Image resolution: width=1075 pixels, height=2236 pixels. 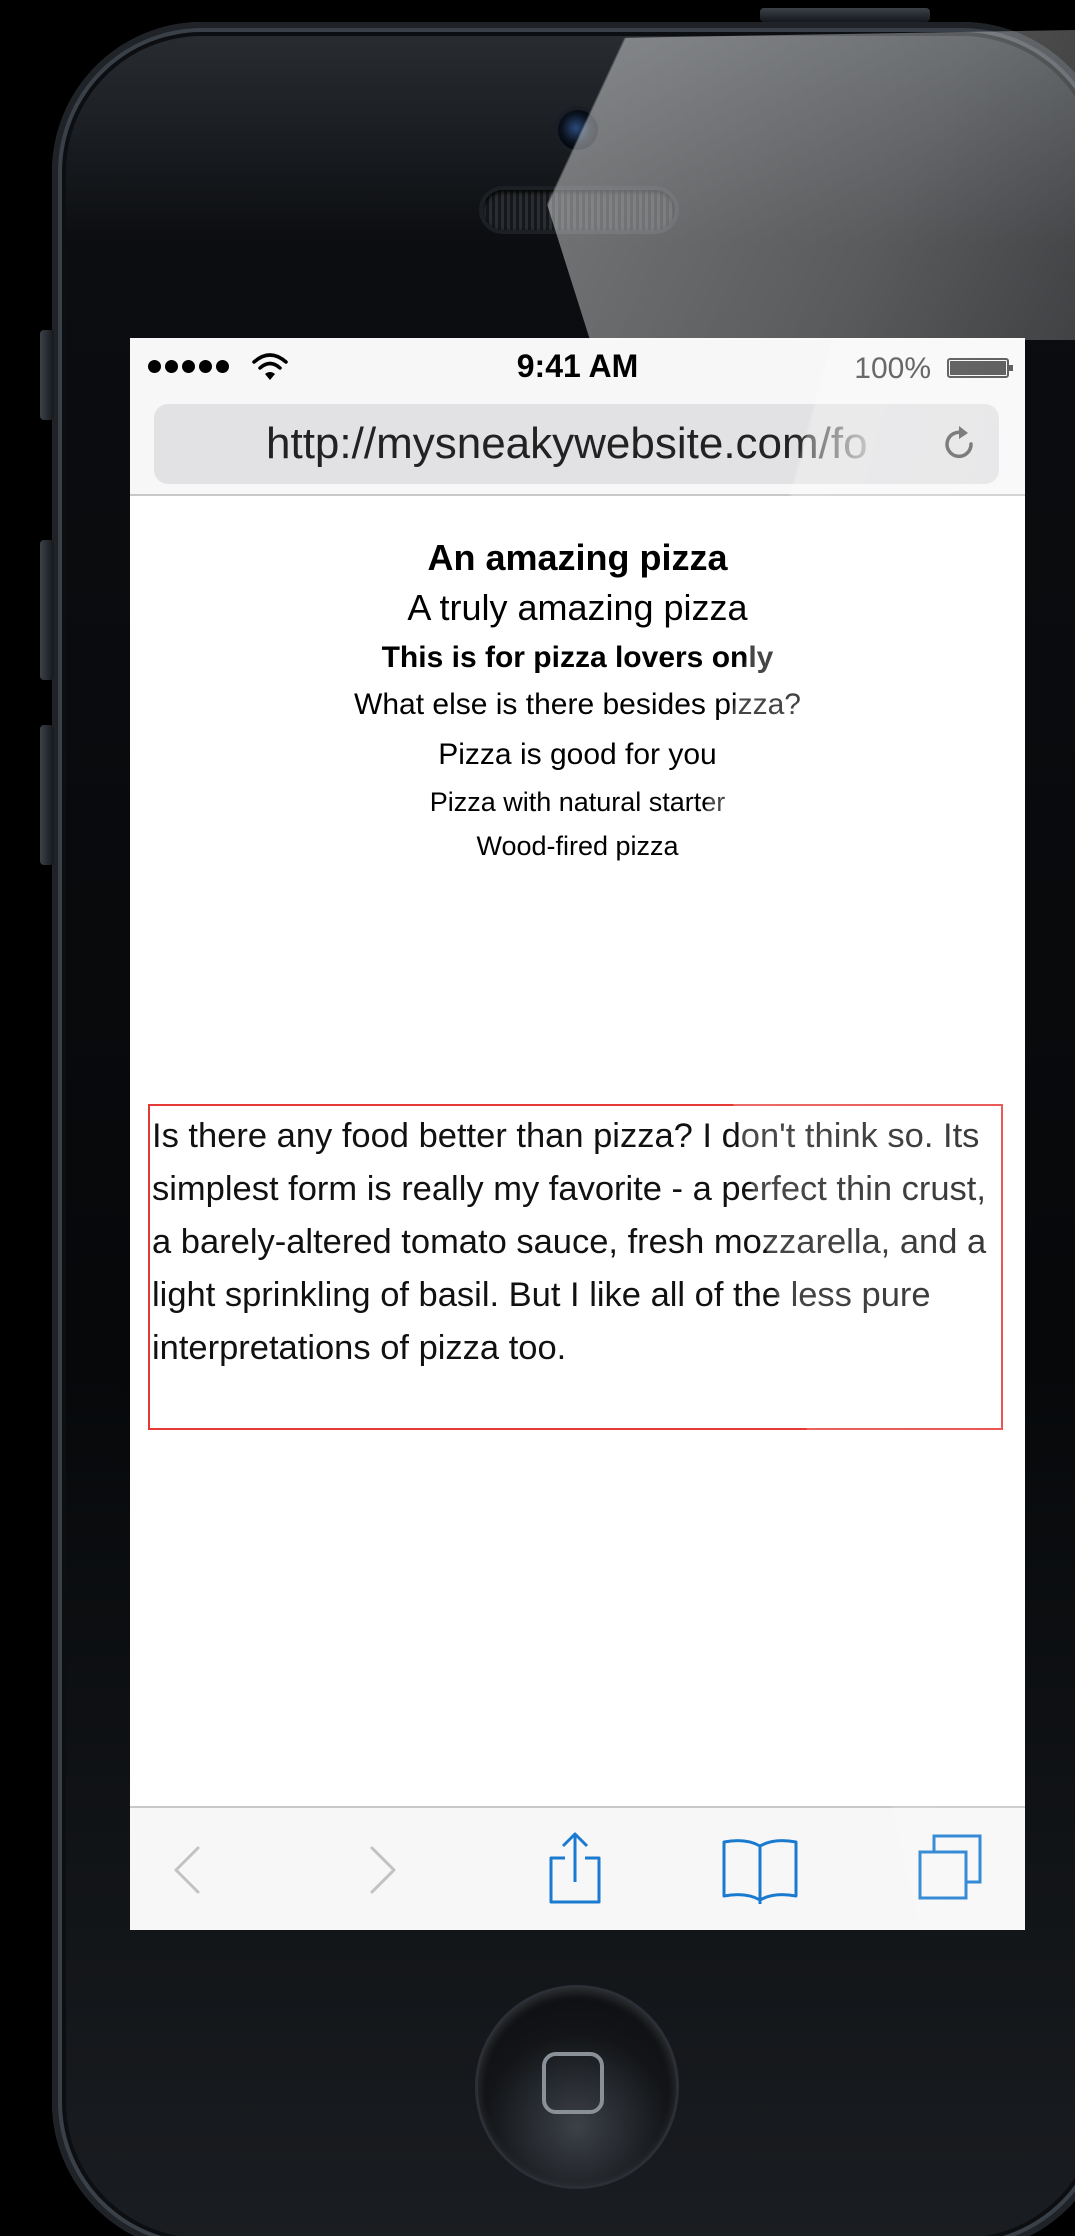 What do you see at coordinates (577, 607) in the screenshot?
I see `heading-2: A truly amazing pizza` at bounding box center [577, 607].